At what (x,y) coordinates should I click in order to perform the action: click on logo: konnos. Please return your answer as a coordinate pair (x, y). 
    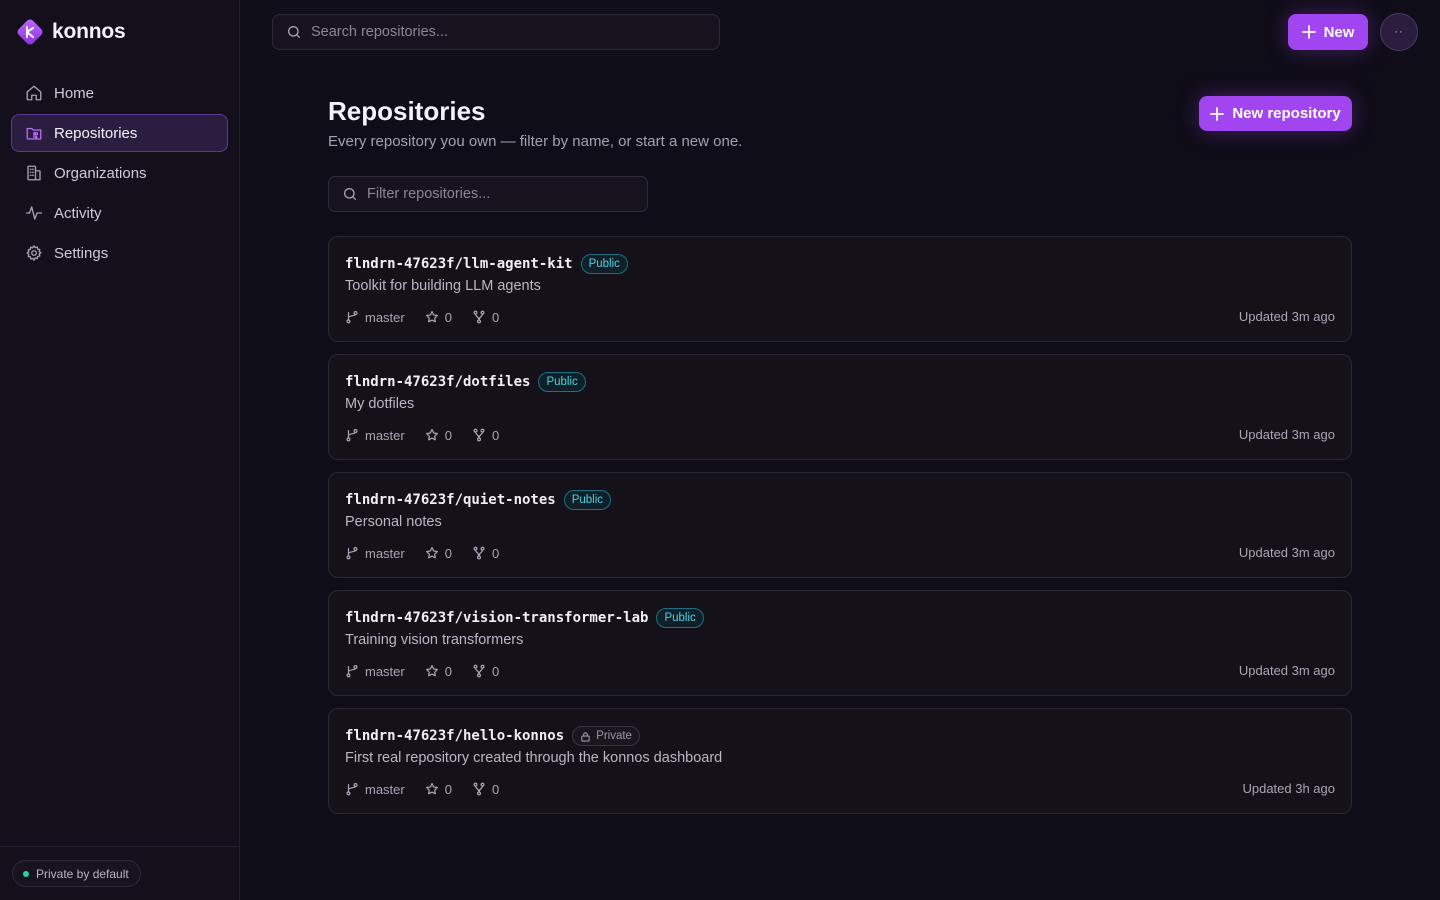
    Looking at the image, I should click on (71, 32).